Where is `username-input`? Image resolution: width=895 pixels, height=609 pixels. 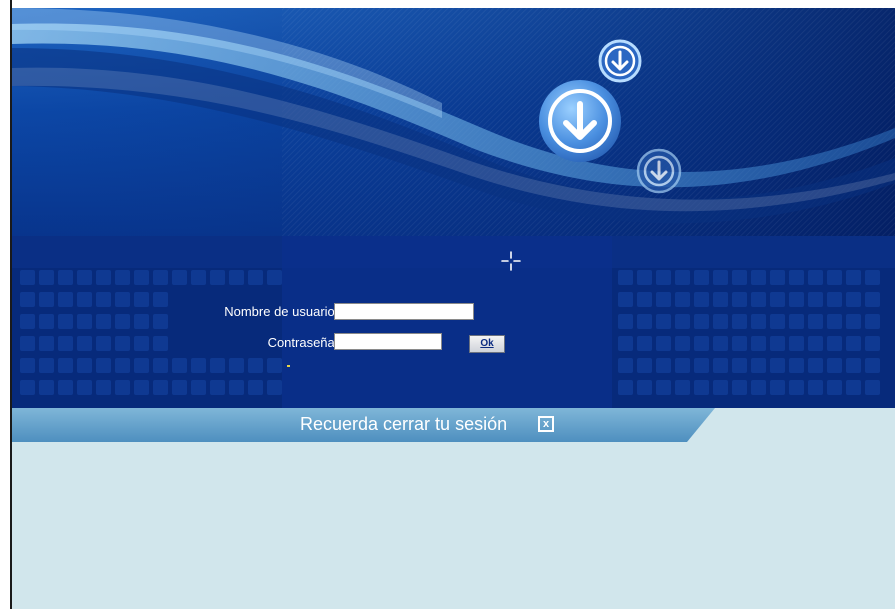
username-input is located at coordinates (404, 311).